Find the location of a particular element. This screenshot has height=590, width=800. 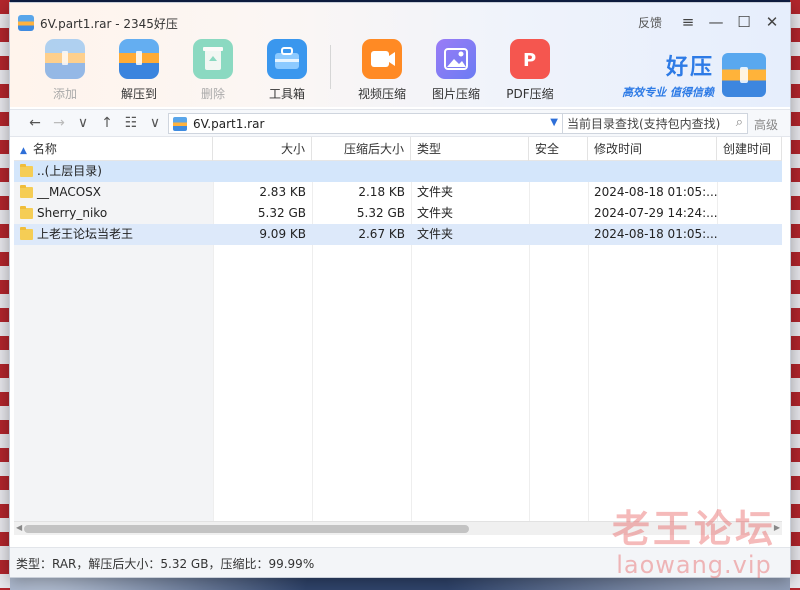

column-packed-size: 压缩后大小 is located at coordinates (361, 149).